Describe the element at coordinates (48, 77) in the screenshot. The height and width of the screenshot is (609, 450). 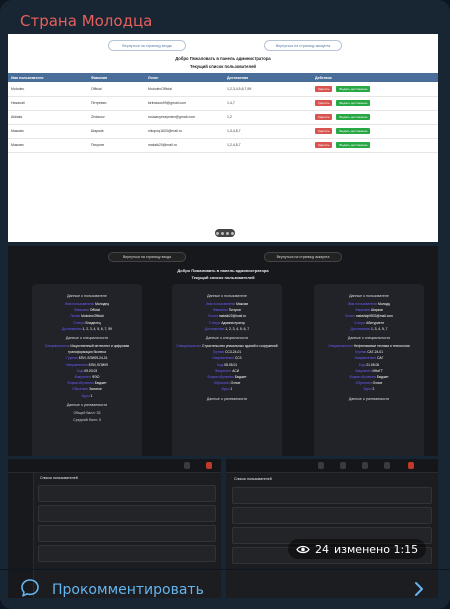
I see `col-header: Имя пользователя` at that location.